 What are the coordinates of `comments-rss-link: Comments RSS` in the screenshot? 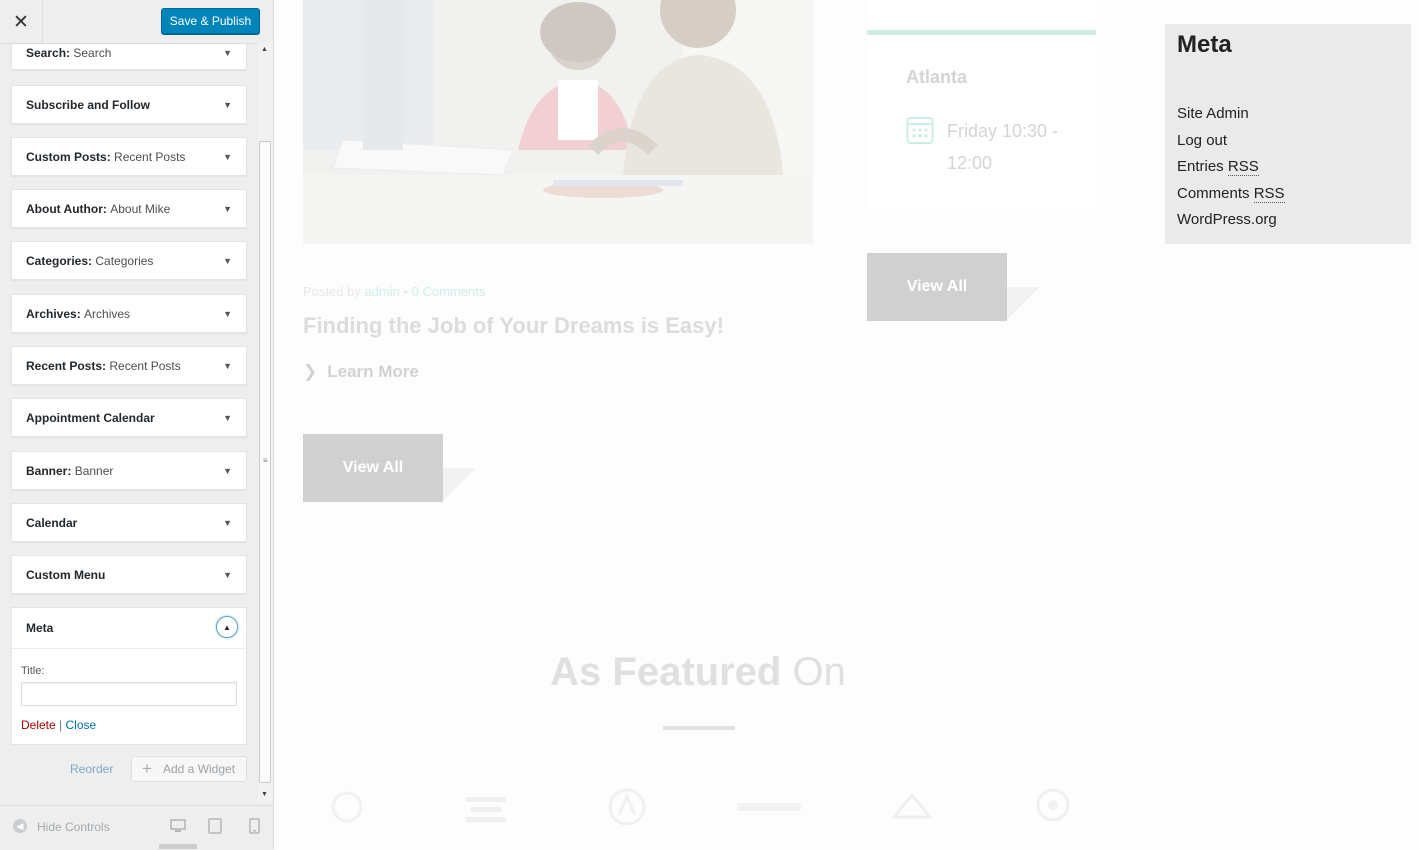 It's located at (1231, 194).